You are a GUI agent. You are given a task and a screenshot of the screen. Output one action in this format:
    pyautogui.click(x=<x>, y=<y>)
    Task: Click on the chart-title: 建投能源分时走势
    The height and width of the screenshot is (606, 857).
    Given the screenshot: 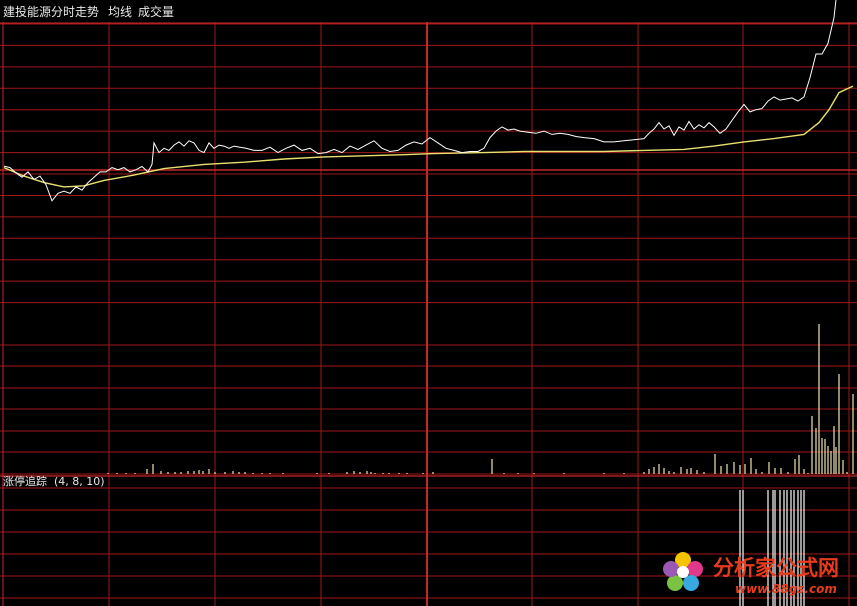 What is the action you would take?
    pyautogui.click(x=51, y=11)
    